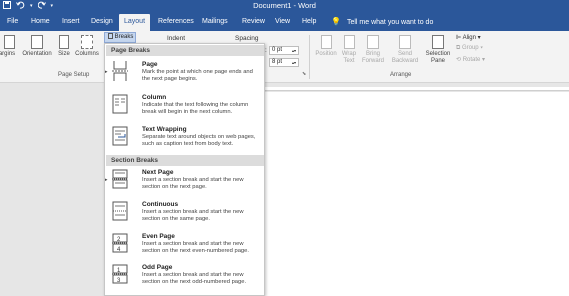 The height and width of the screenshot is (296, 569). Describe the element at coordinates (247, 38) in the screenshot. I see `spacing-label: Spacing` at that location.